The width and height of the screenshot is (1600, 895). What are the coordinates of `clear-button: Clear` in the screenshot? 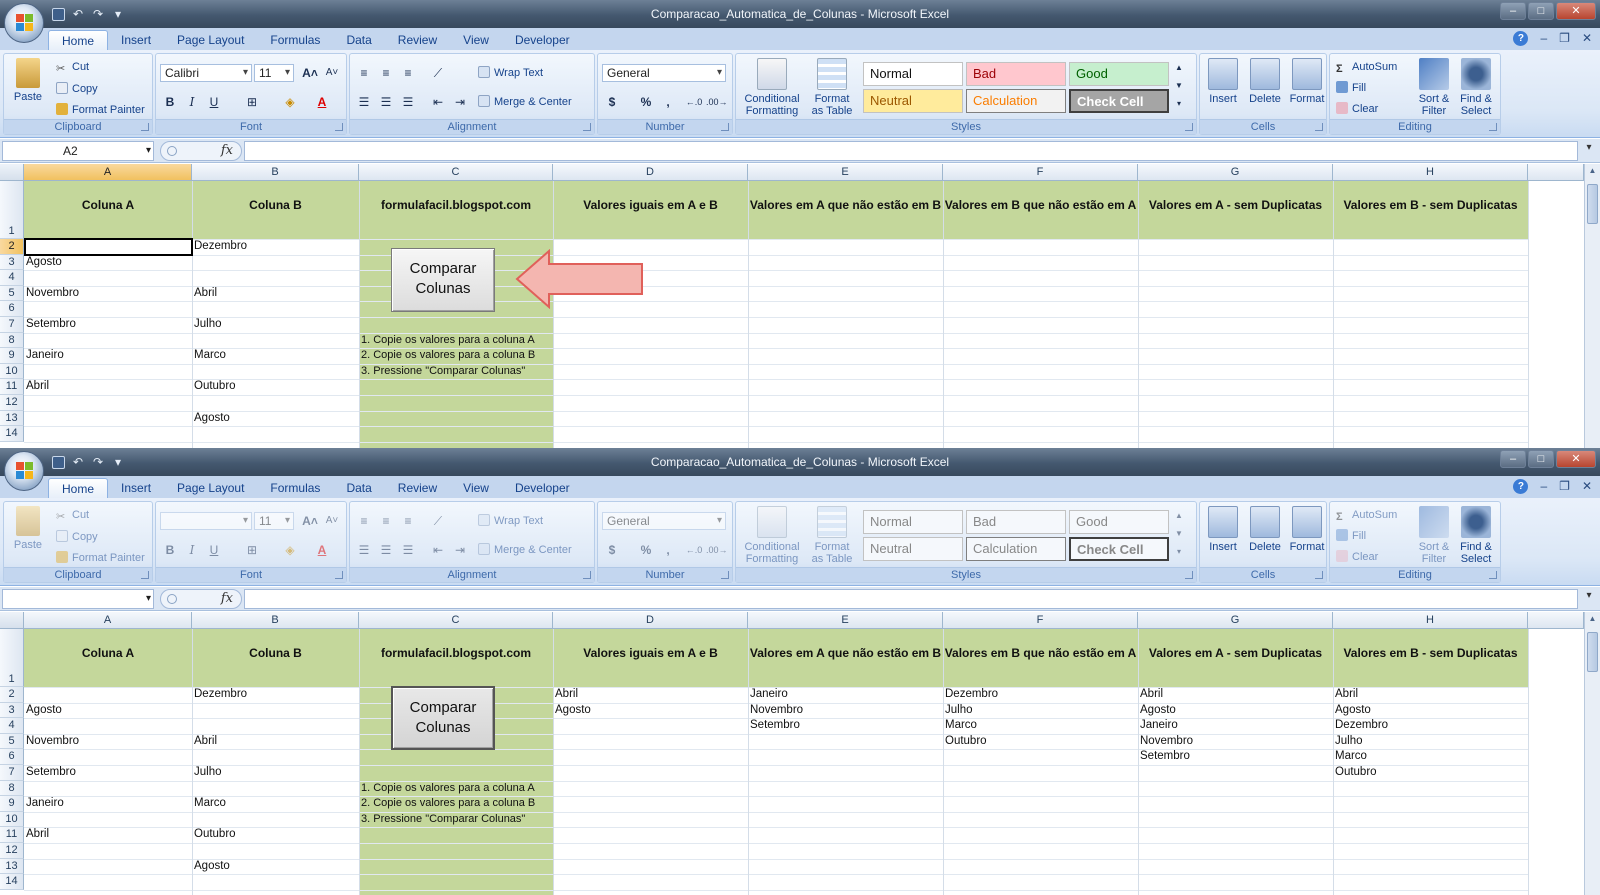 It's located at (1357, 557).